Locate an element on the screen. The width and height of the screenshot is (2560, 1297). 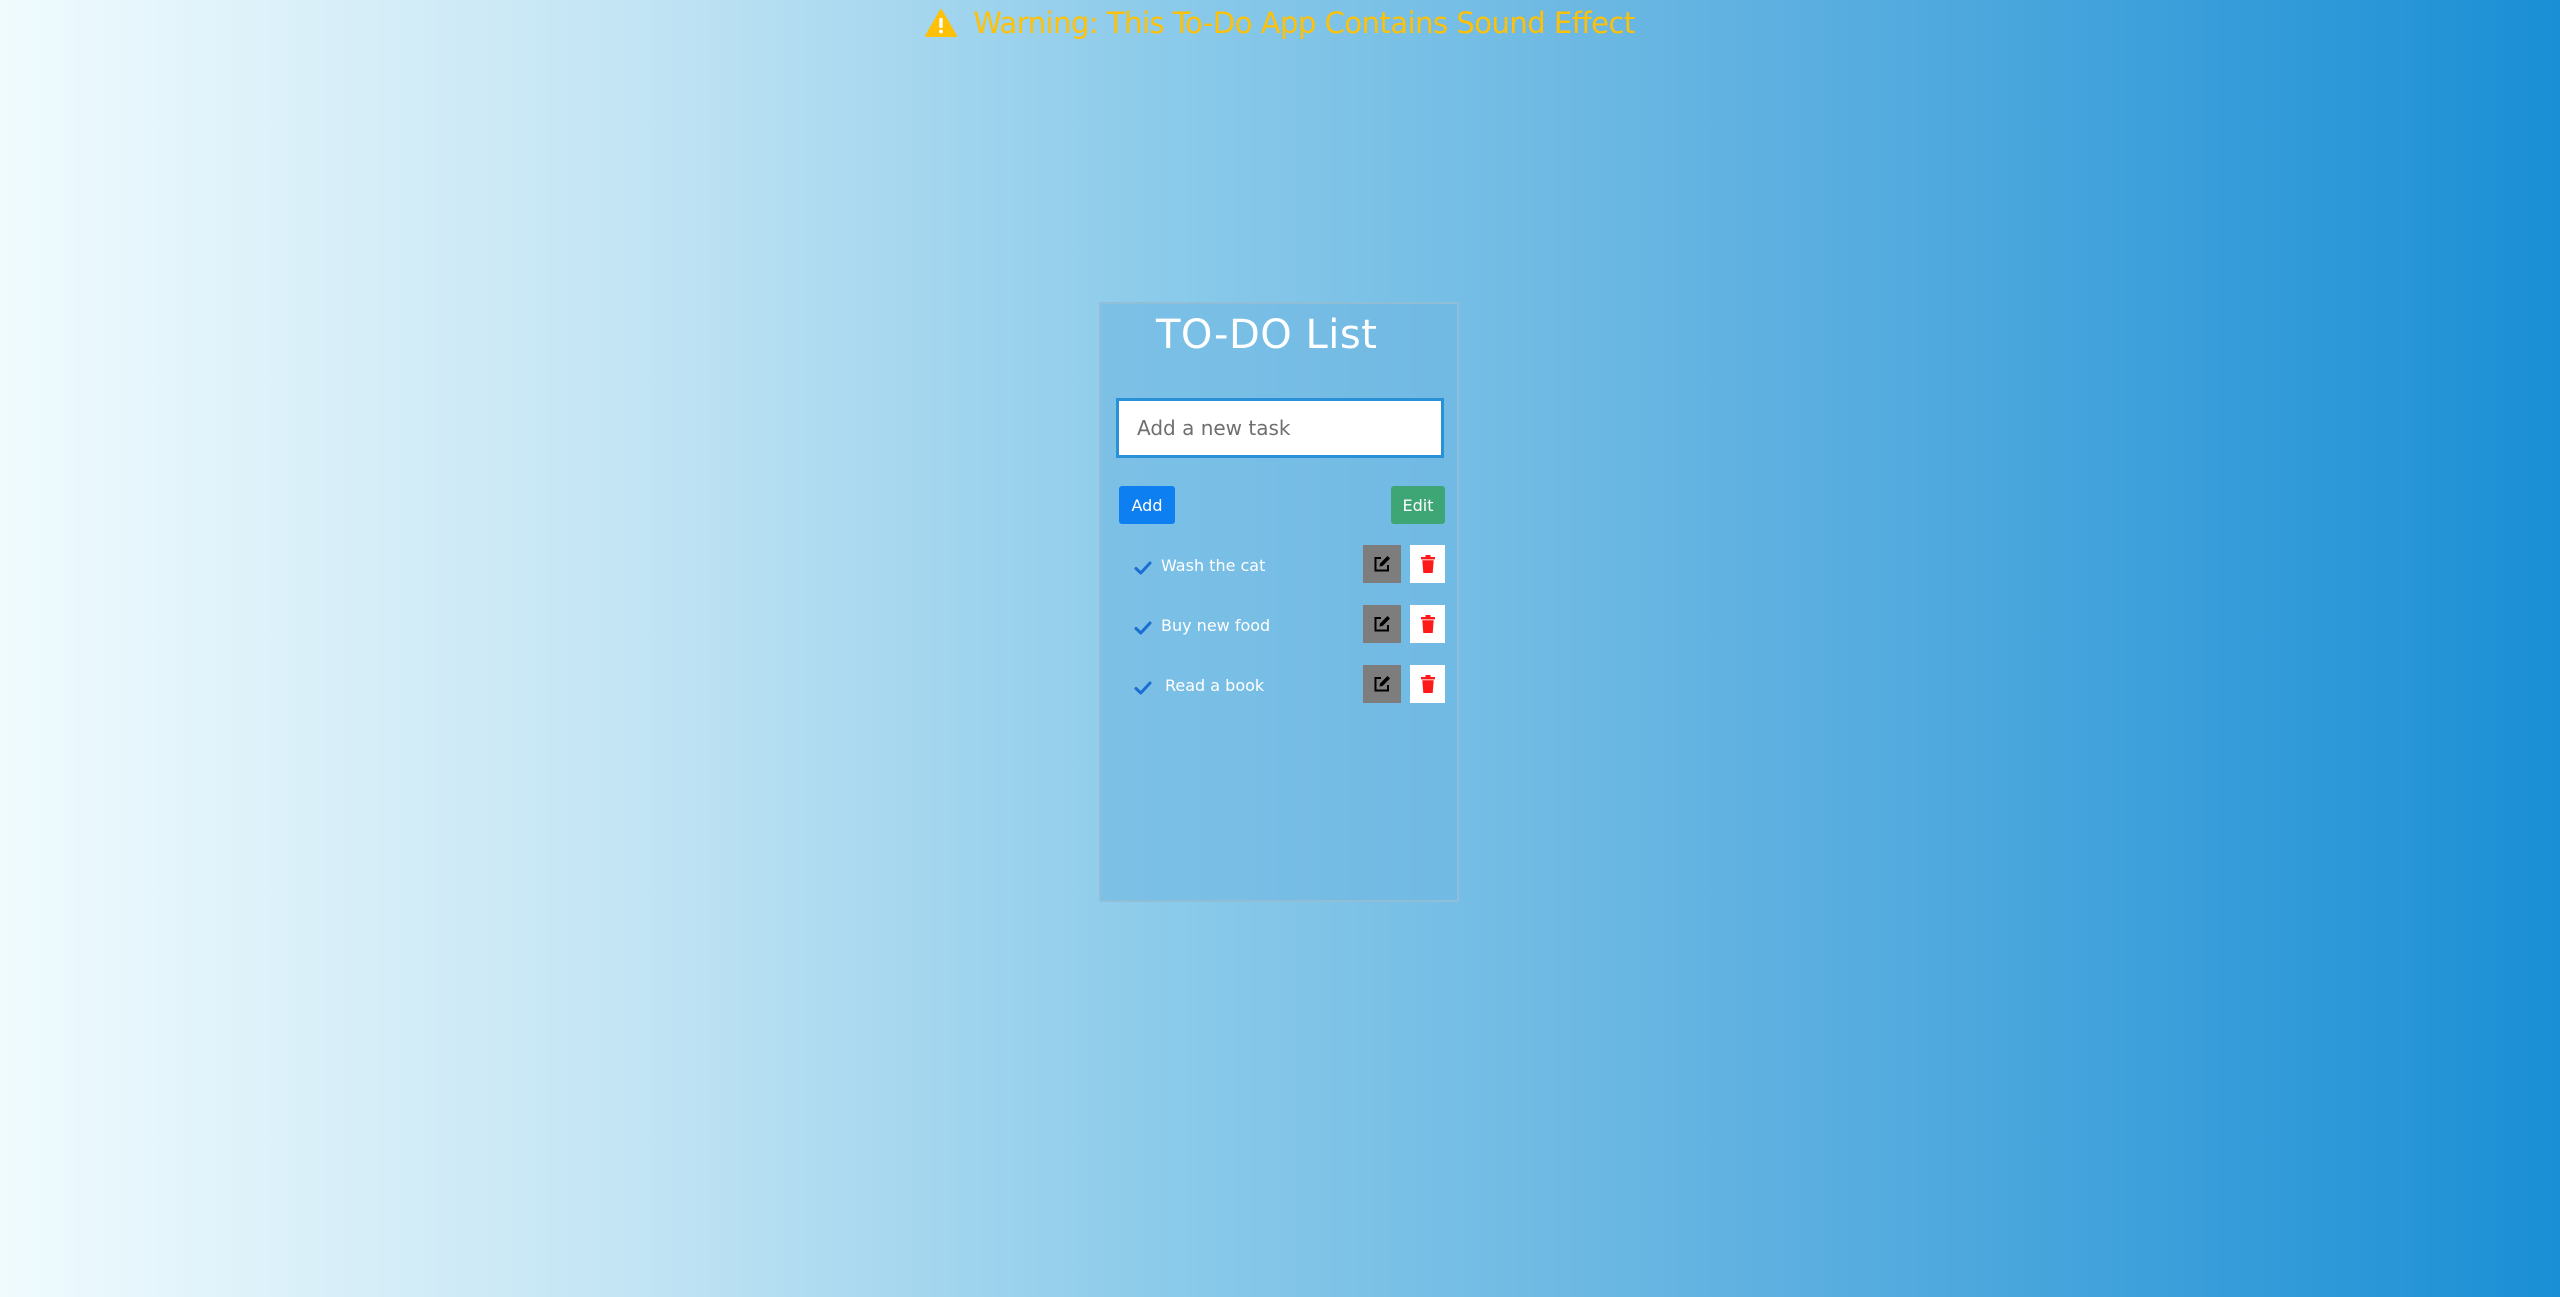
page-title: TO-DO List is located at coordinates (1267, 335).